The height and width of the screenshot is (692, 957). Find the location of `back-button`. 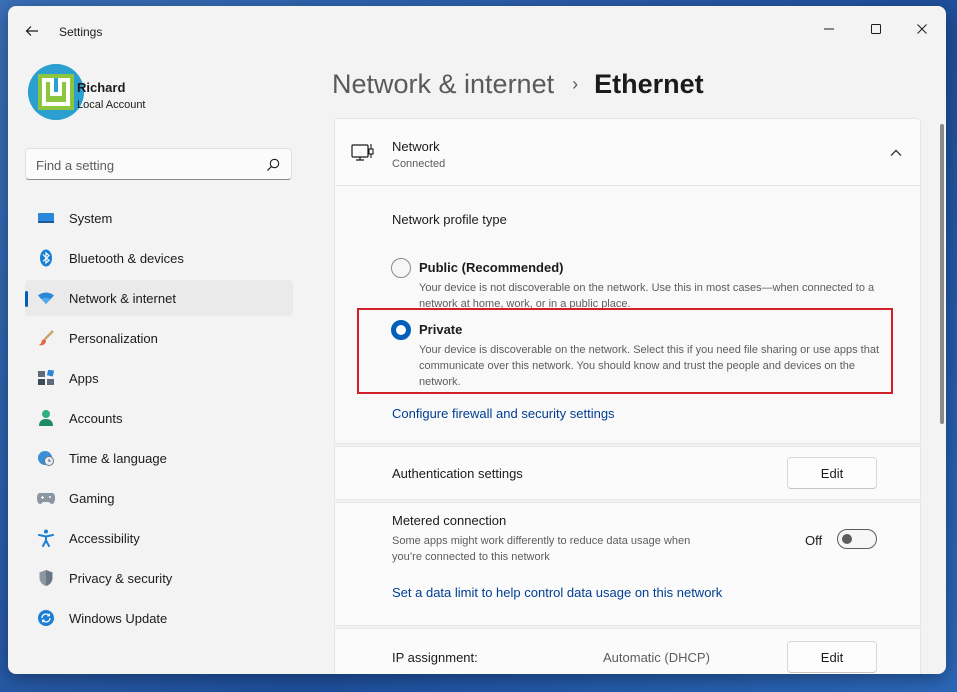

back-button is located at coordinates (32, 31).